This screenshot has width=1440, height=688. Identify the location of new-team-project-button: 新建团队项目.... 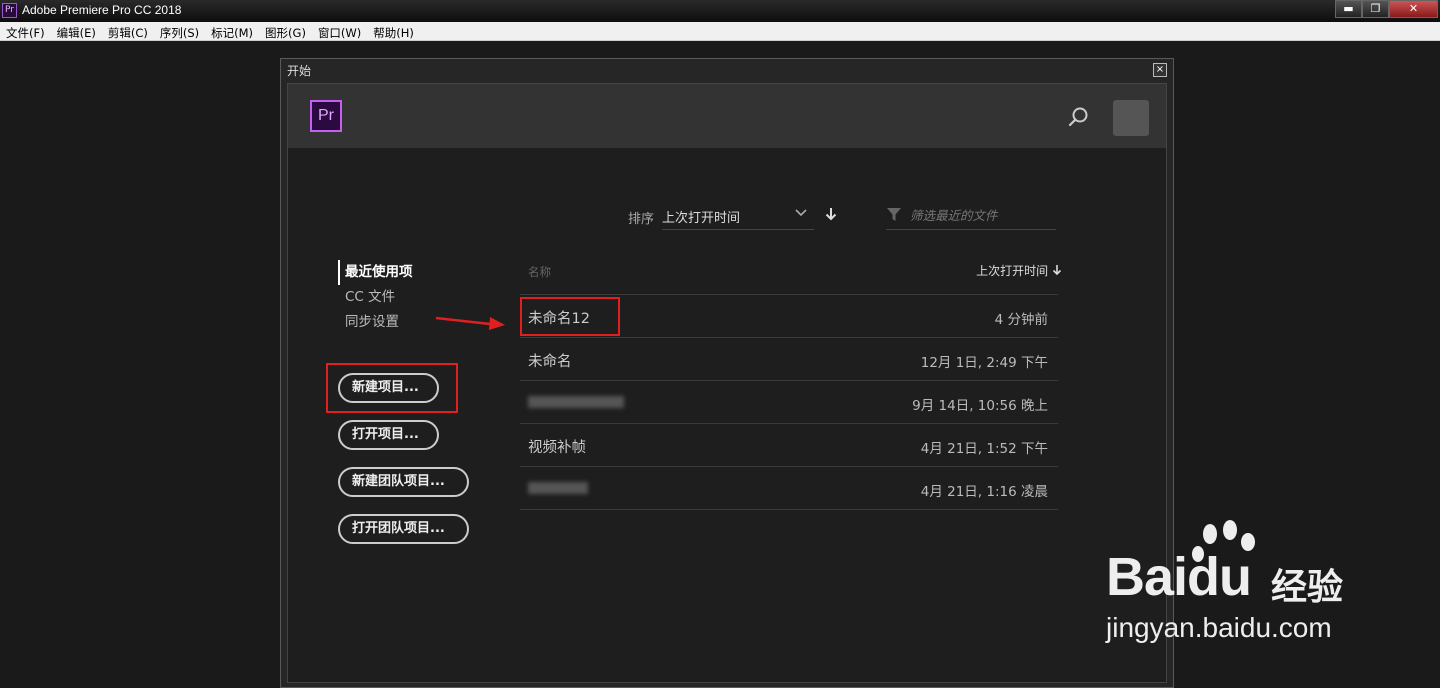
(403, 482).